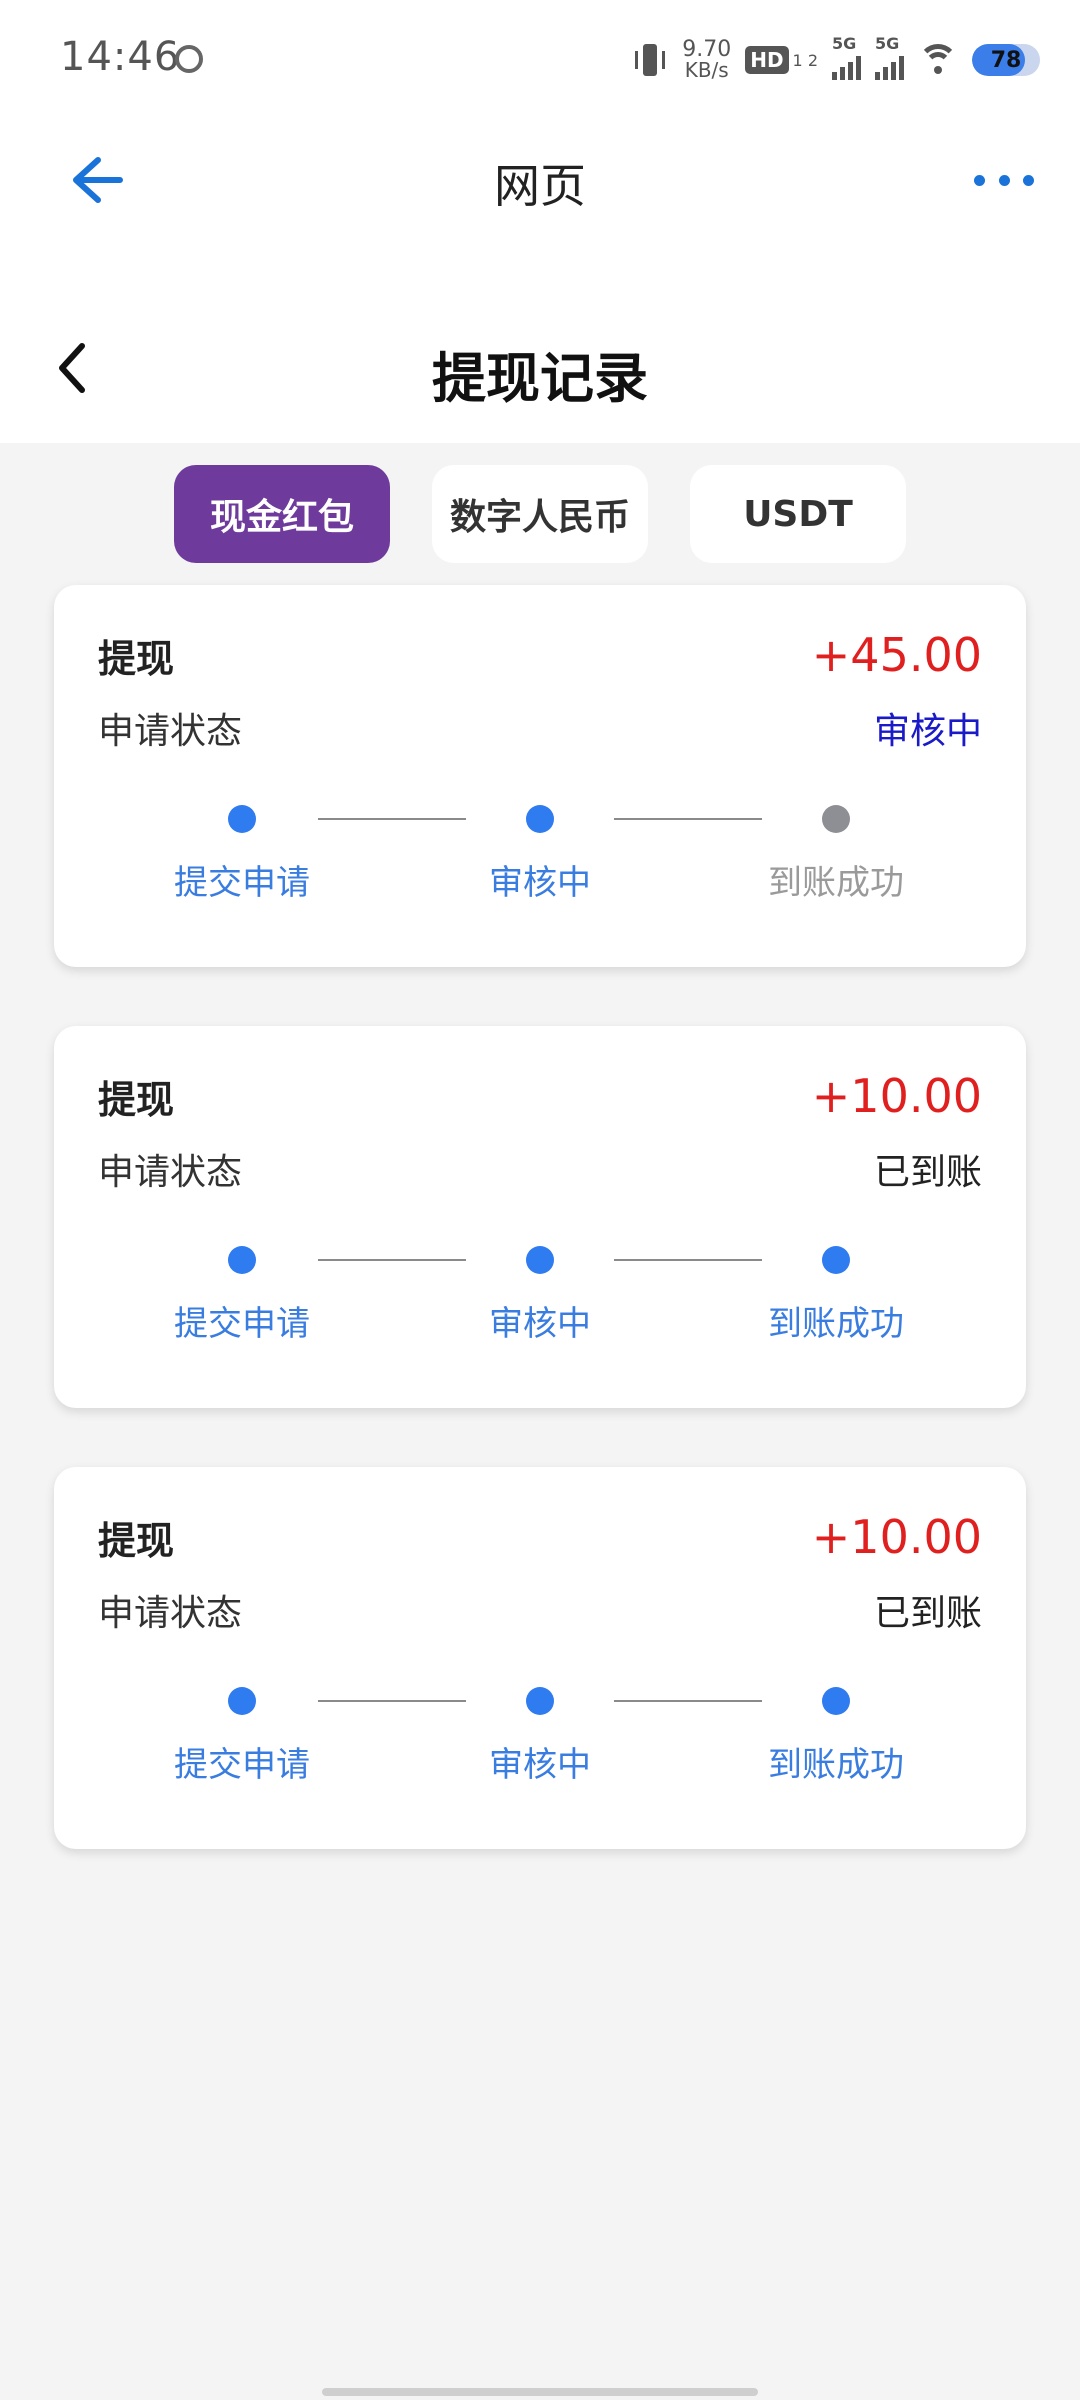 Image resolution: width=1080 pixels, height=2400 pixels. Describe the element at coordinates (189, 59) in the screenshot. I see `app-notification-icon` at that location.